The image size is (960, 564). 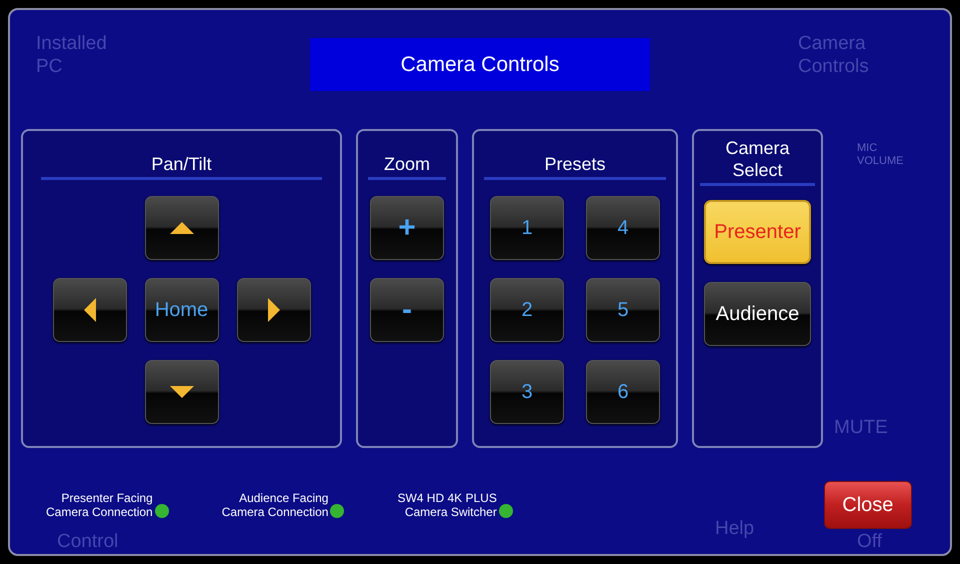 I want to click on close-button: Close, so click(x=868, y=505).